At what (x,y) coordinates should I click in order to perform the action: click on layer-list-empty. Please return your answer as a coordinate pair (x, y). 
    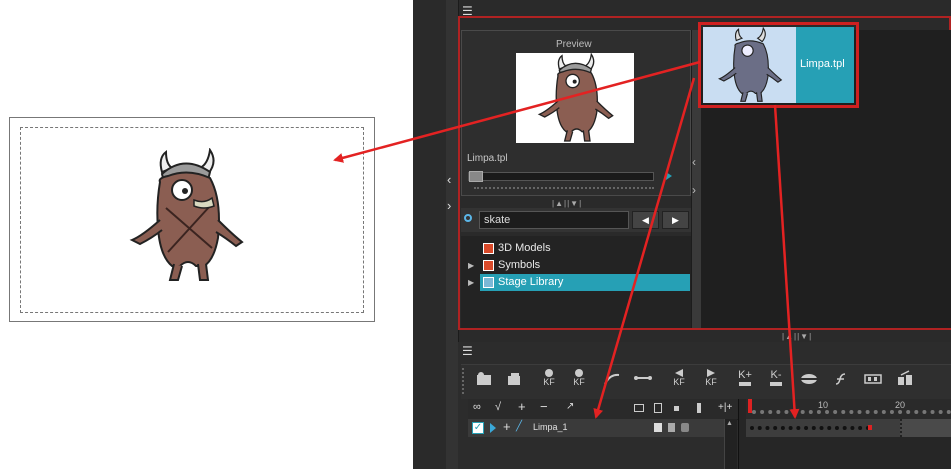
    Looking at the image, I should click on (596, 453).